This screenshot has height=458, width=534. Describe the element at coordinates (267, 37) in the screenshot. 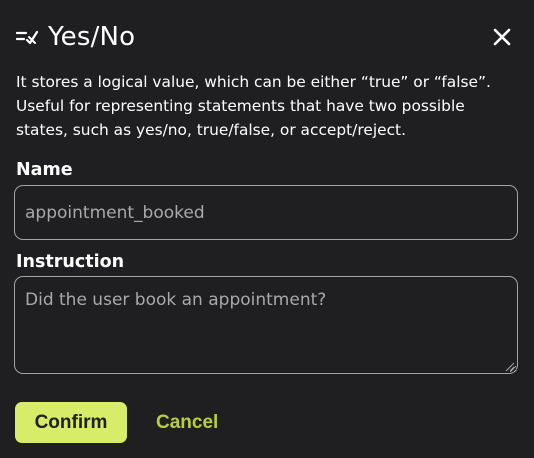

I see `dialog-header: Yes/No` at that location.